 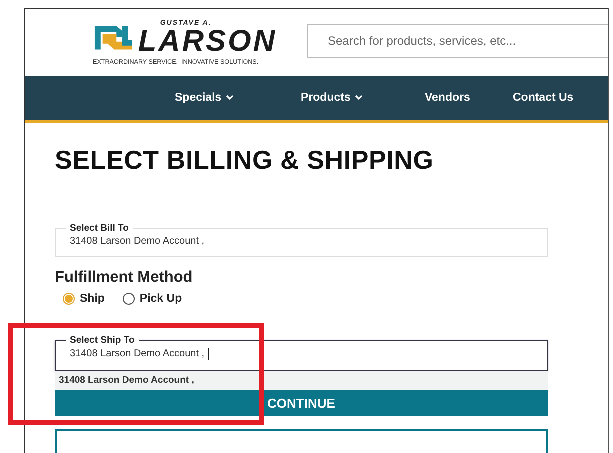 What do you see at coordinates (102, 340) in the screenshot?
I see `field-label: Select Ship To` at bounding box center [102, 340].